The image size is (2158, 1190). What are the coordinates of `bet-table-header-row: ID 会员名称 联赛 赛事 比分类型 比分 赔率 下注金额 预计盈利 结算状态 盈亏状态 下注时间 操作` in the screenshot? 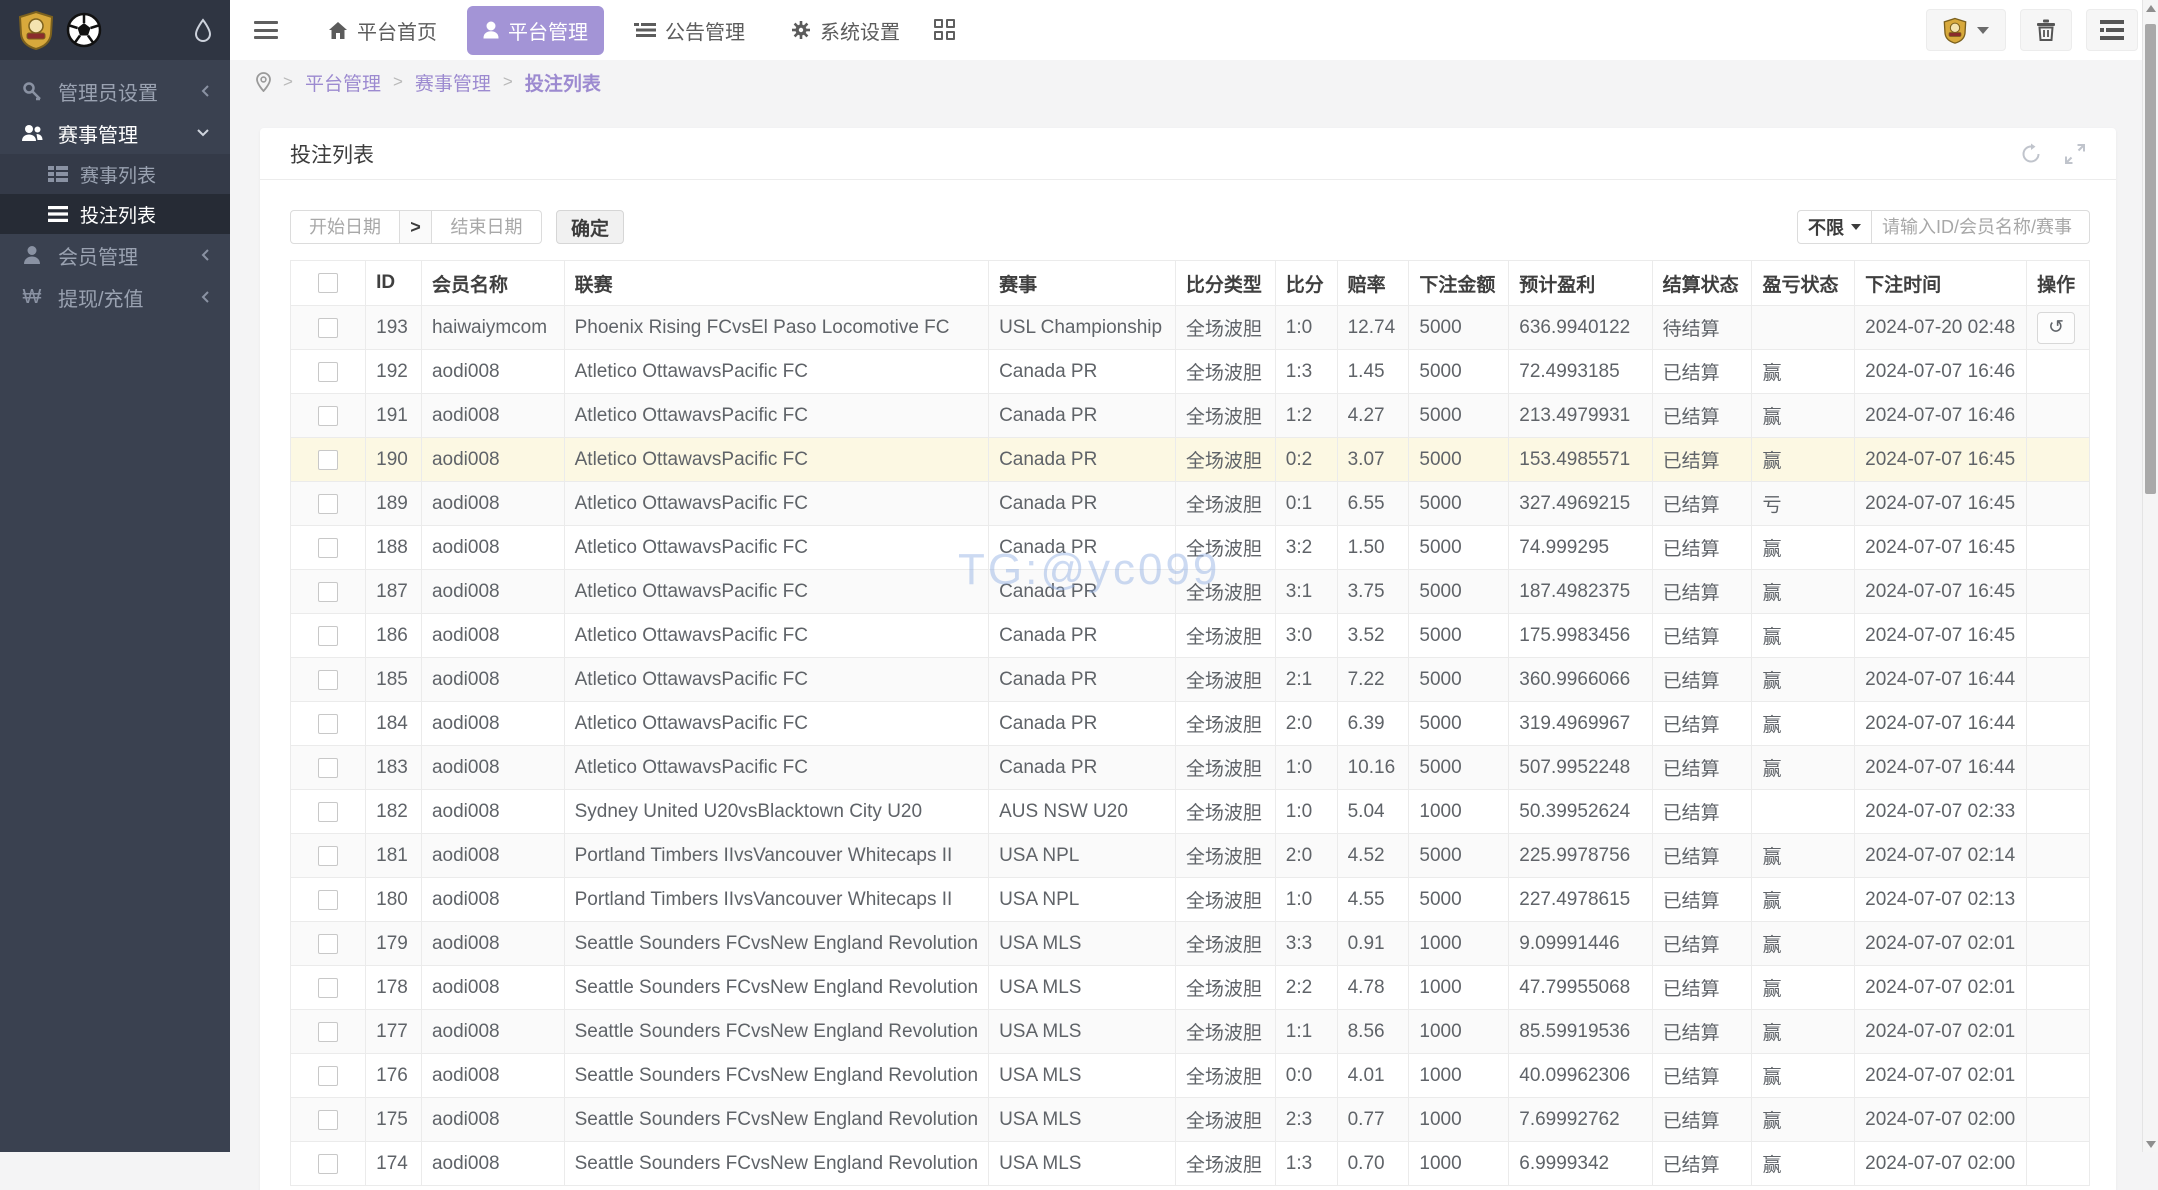 It's located at (1189, 283).